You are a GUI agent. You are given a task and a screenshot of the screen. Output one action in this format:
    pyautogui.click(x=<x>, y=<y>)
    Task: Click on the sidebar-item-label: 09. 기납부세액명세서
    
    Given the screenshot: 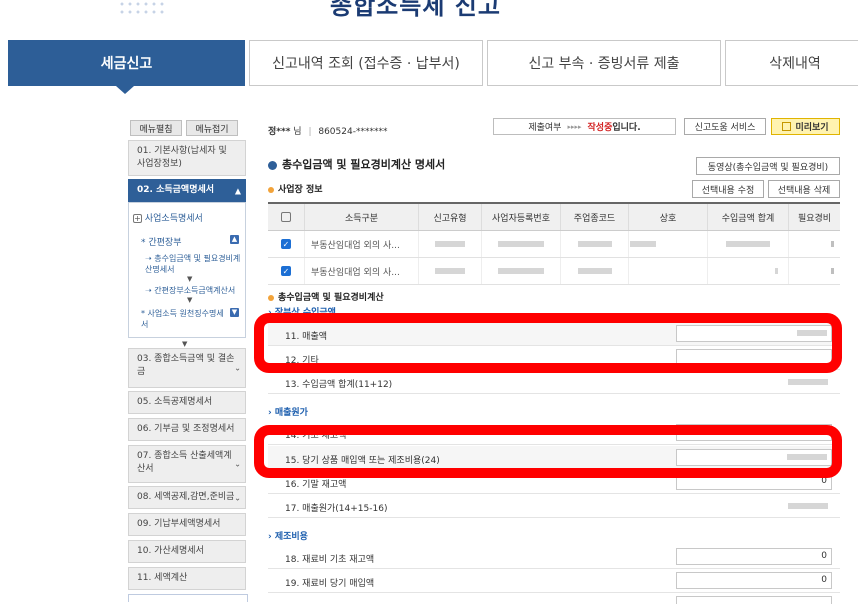 What is the action you would take?
    pyautogui.click(x=179, y=524)
    